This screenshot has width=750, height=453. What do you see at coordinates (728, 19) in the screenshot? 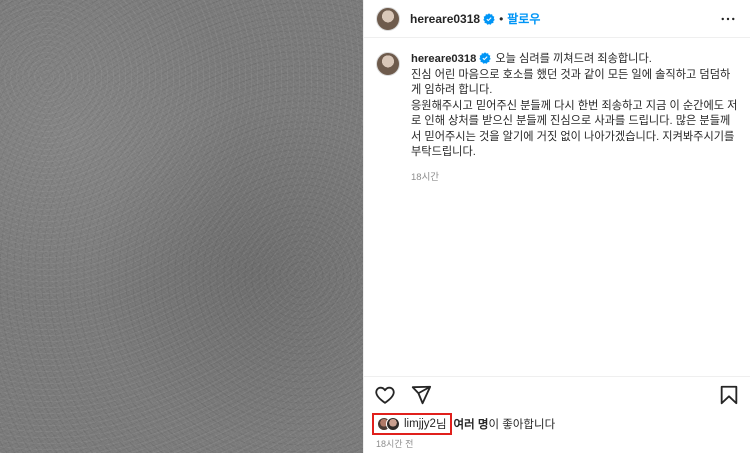
I see `more-icon` at bounding box center [728, 19].